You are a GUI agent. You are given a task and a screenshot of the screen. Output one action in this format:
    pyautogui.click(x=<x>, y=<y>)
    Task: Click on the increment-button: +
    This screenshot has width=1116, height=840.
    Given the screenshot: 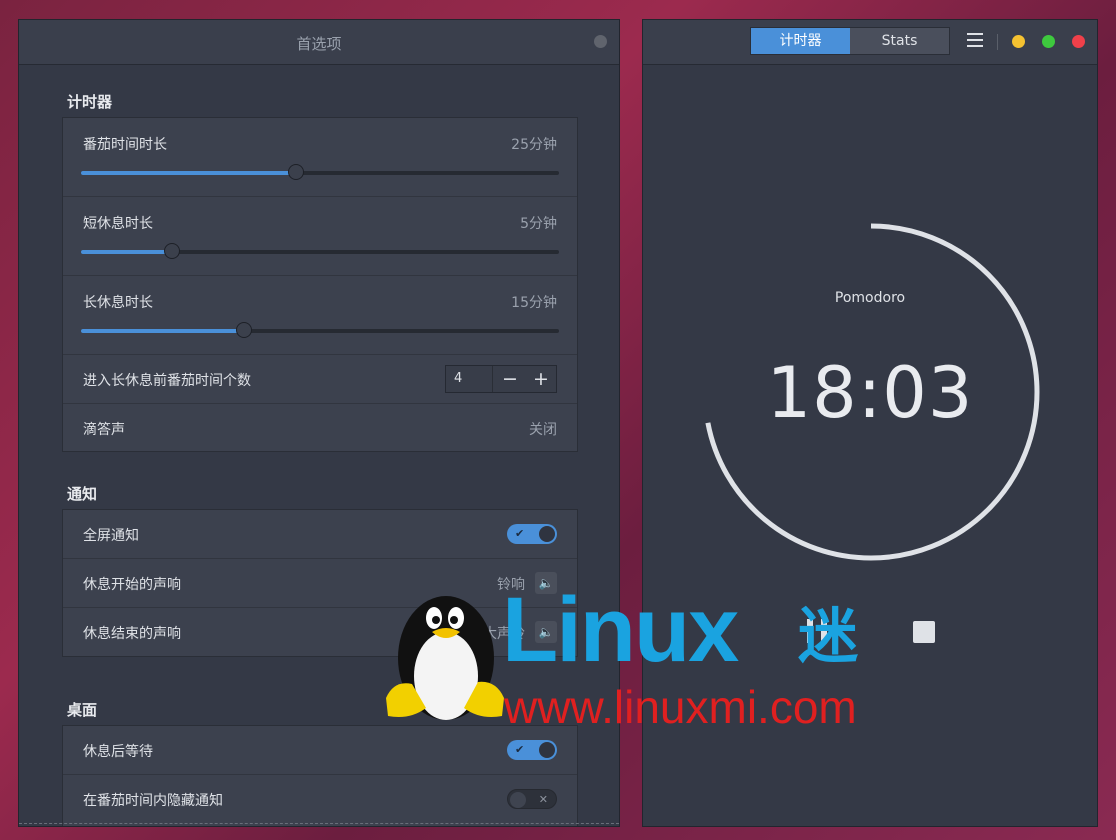 What is the action you would take?
    pyautogui.click(x=541, y=379)
    